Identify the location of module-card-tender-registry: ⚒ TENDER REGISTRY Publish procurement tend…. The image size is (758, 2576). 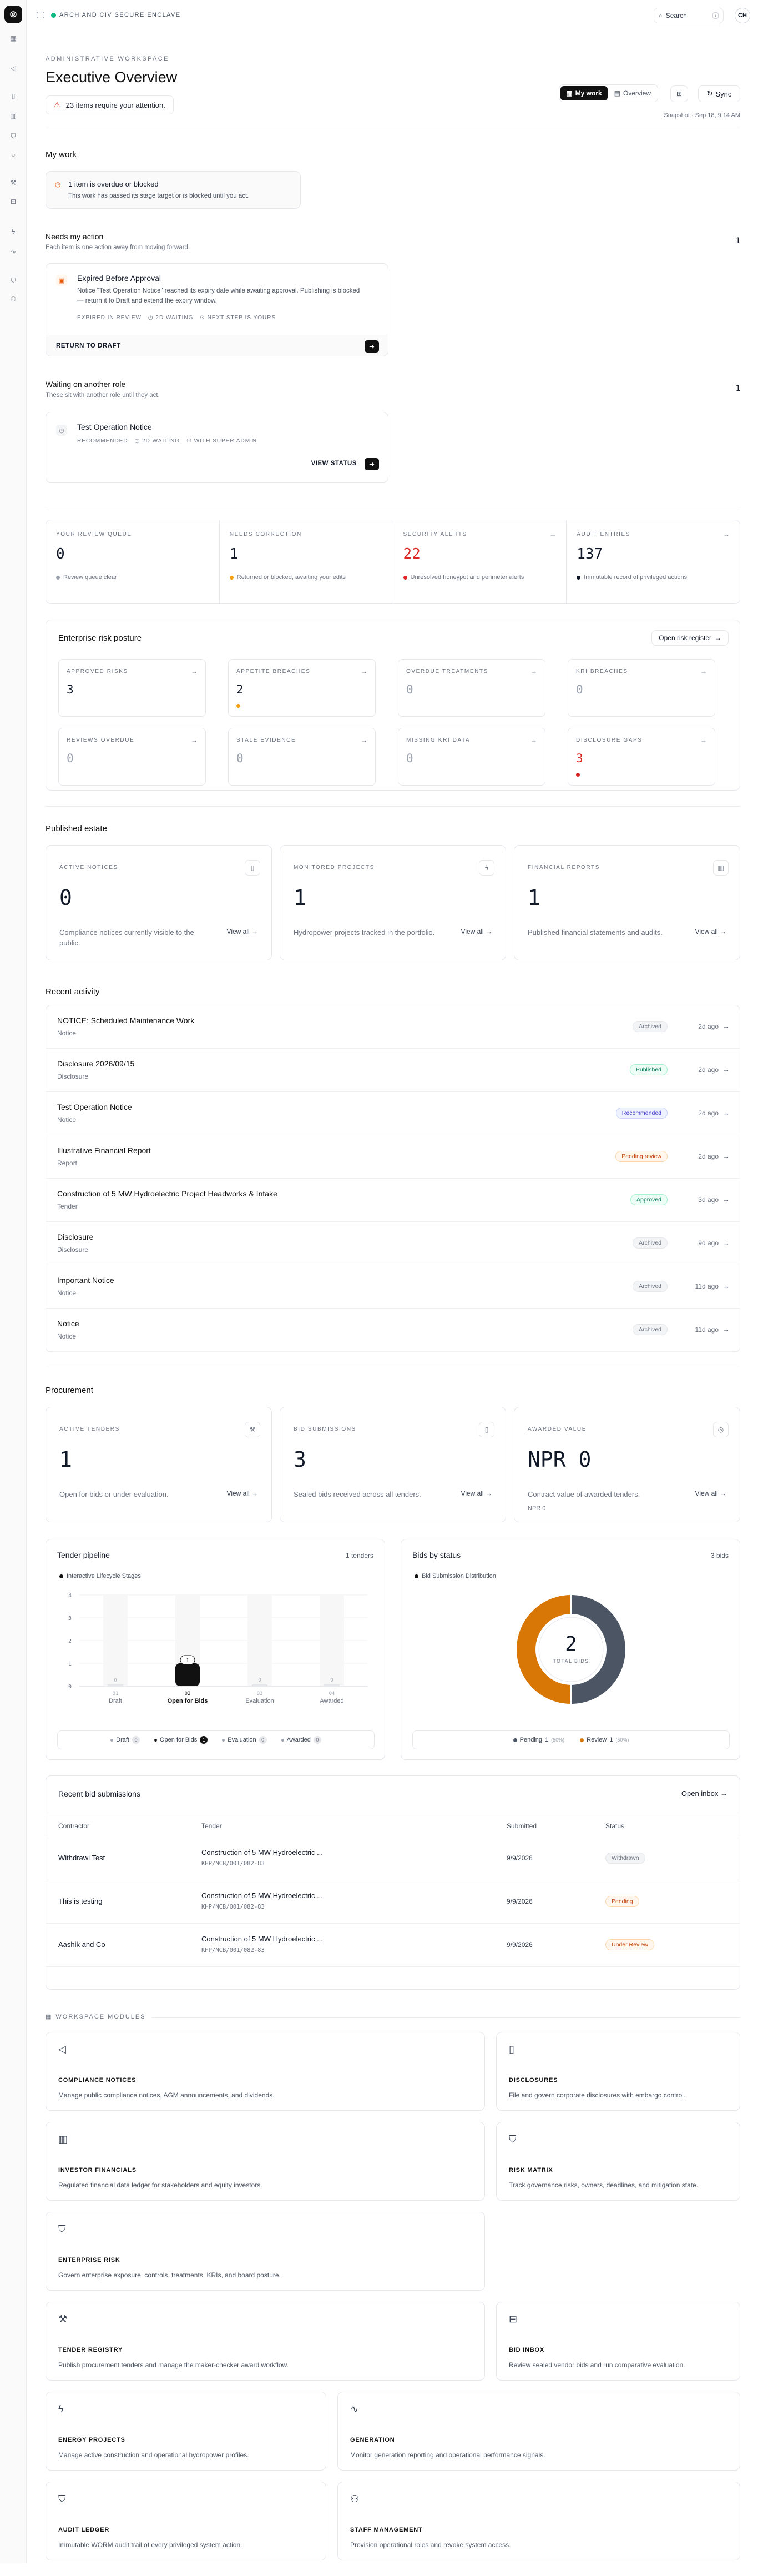
(265, 2341).